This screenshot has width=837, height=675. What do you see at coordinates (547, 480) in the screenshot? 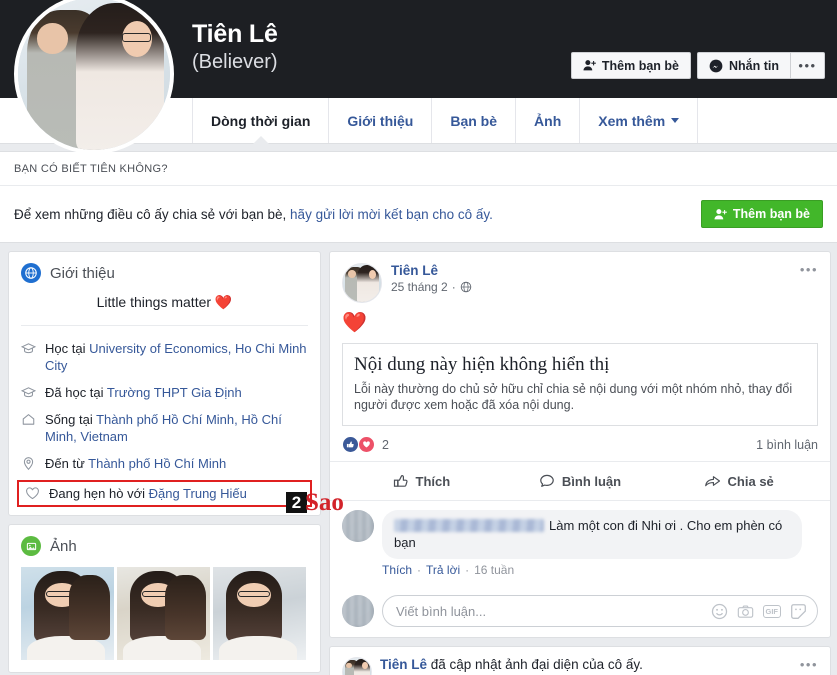
I see `comment-icon` at bounding box center [547, 480].